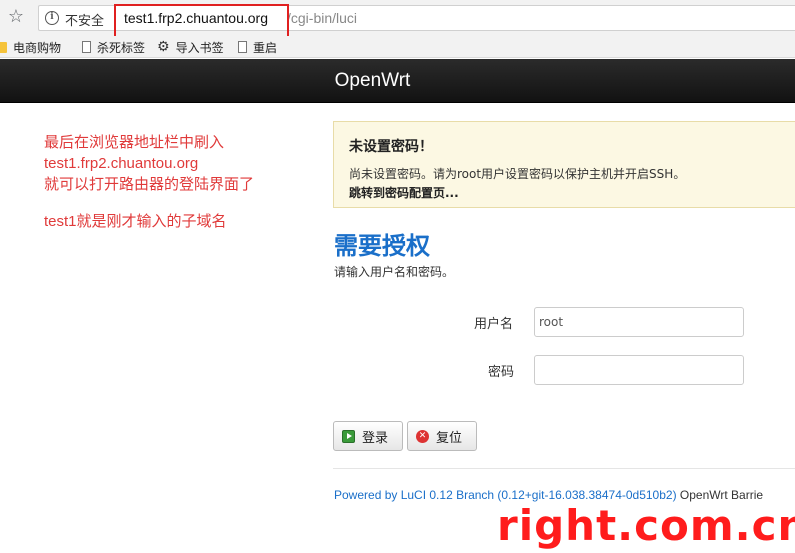 The height and width of the screenshot is (553, 795). Describe the element at coordinates (721, 495) in the screenshot. I see `footer-text: OpenWrt Barrie` at that location.